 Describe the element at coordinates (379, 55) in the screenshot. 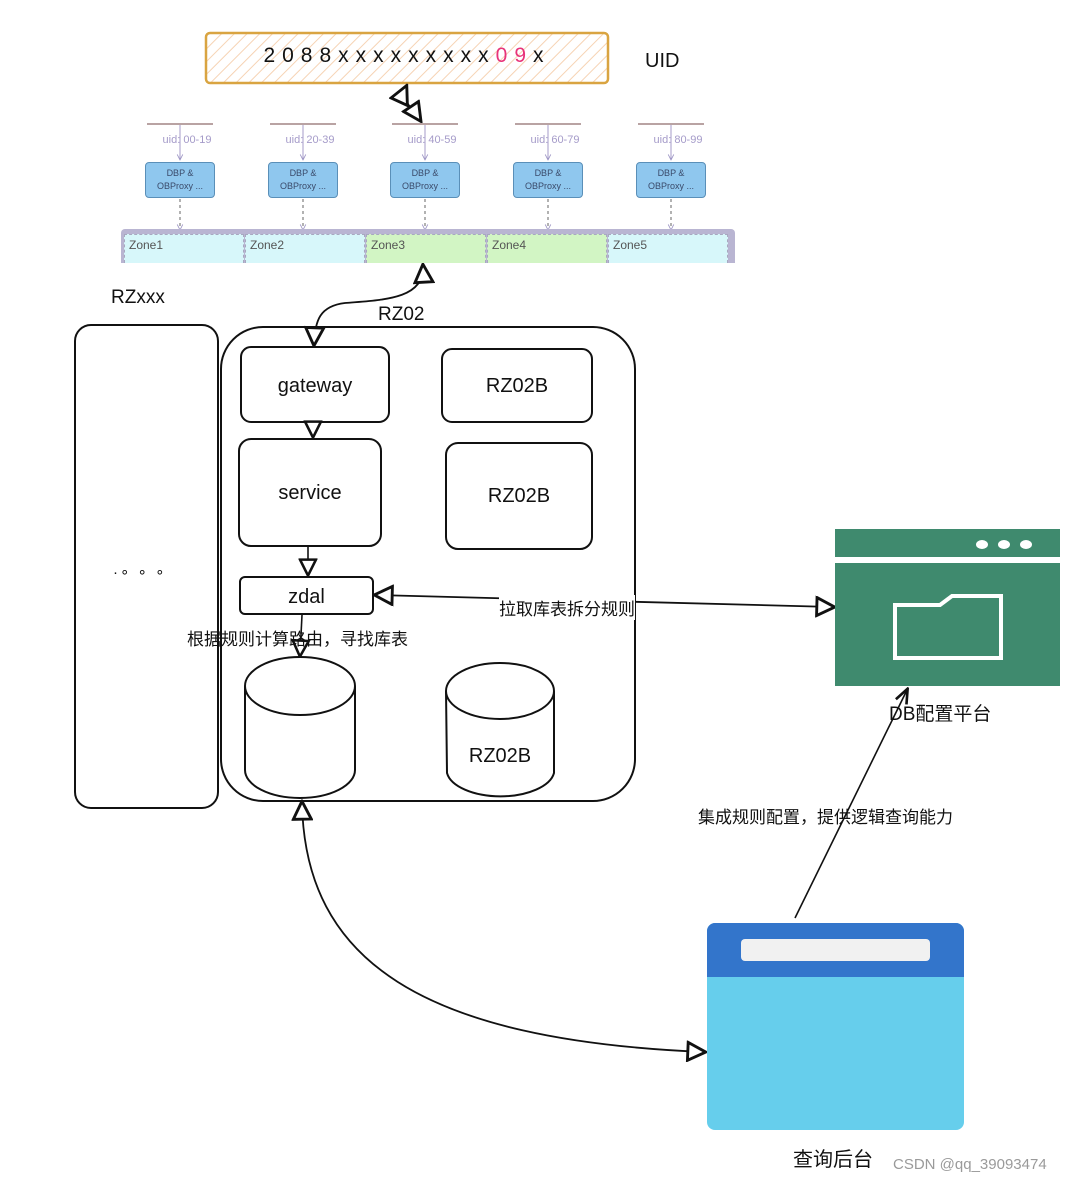

I see `uid-prefix: 2088xxxxxxxxx` at that location.